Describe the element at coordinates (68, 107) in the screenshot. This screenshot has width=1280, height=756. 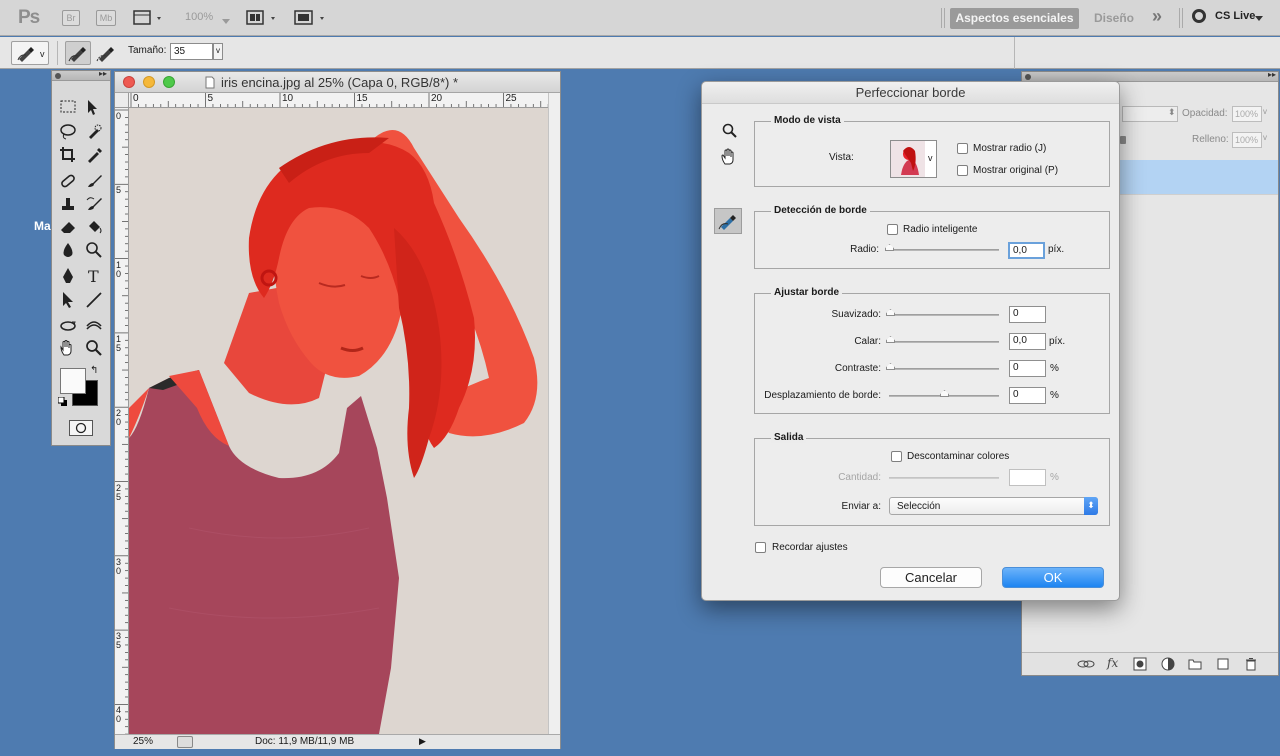
I see `marquee-tool-button` at that location.